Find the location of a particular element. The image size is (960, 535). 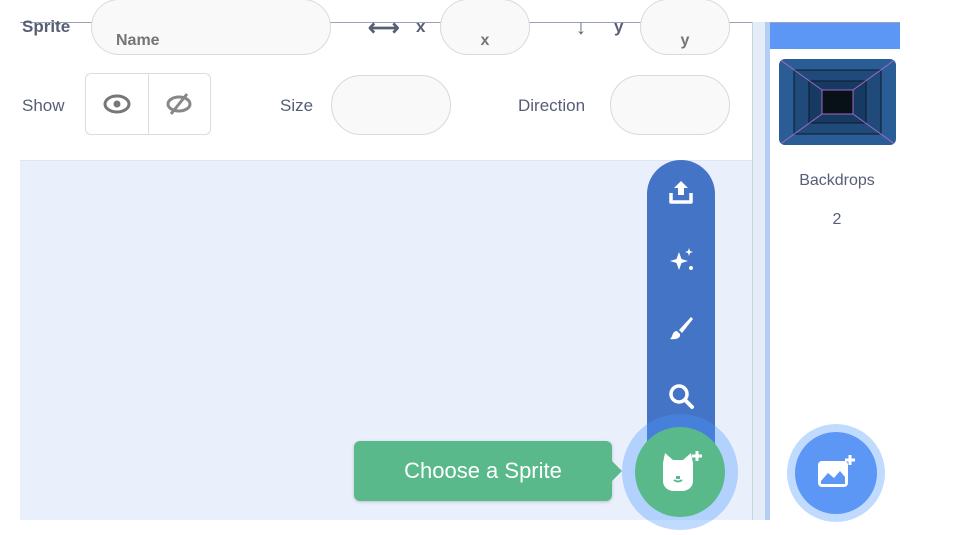

x-input is located at coordinates (485, 27).